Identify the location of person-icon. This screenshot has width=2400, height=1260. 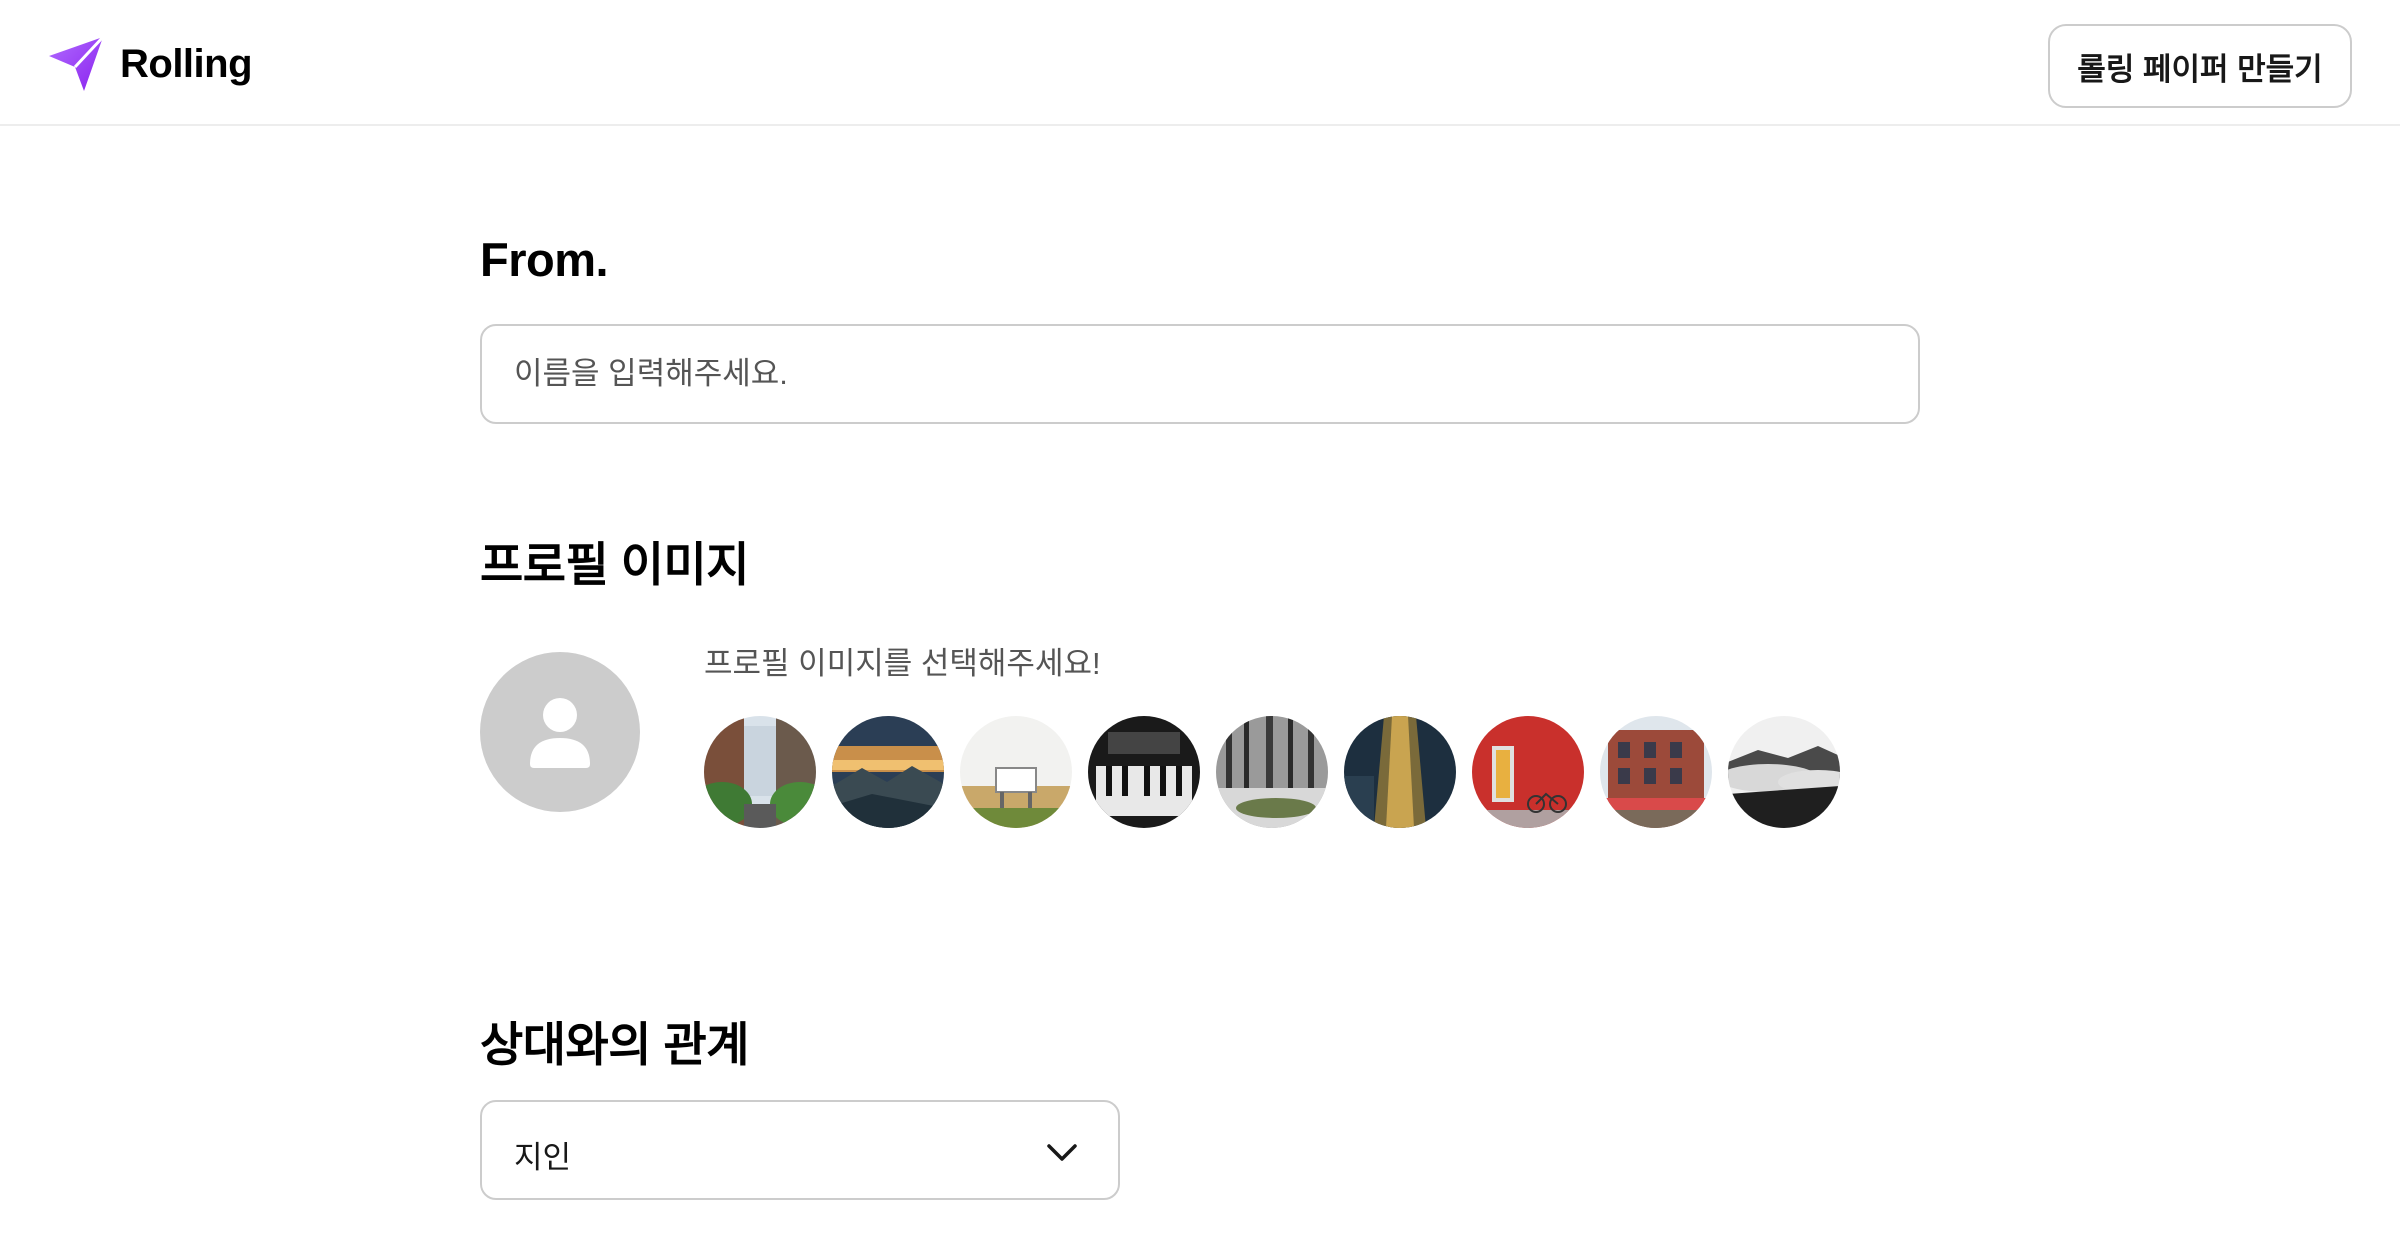
(560, 733).